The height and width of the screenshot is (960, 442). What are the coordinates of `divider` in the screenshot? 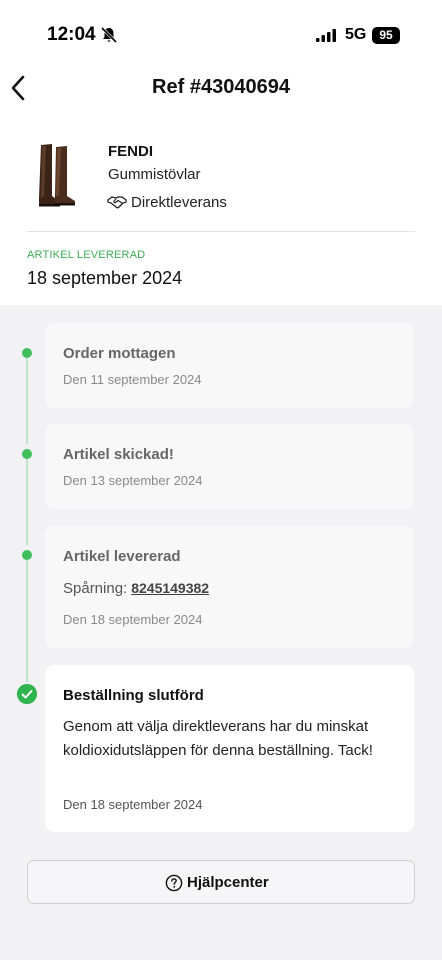 It's located at (221, 231).